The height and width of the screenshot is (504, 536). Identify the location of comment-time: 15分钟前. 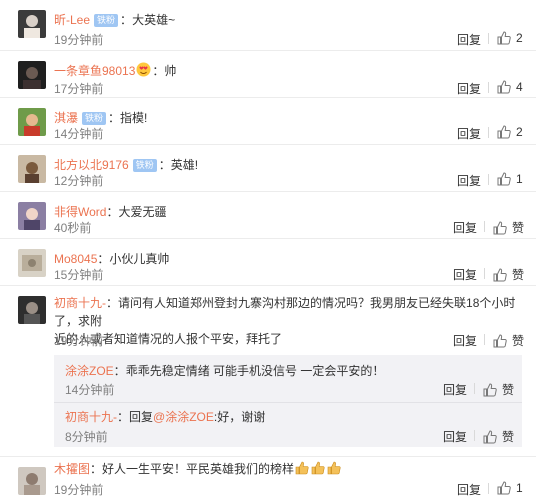
(79, 275).